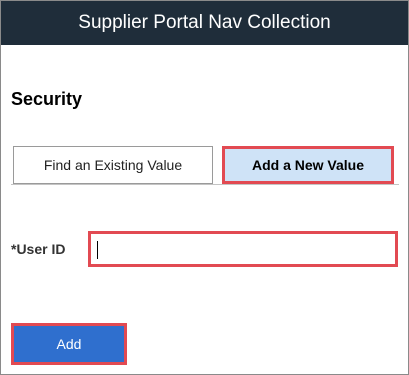  Describe the element at coordinates (204, 23) in the screenshot. I see `page-header-title: Supplier Portal Nav Collection` at that location.